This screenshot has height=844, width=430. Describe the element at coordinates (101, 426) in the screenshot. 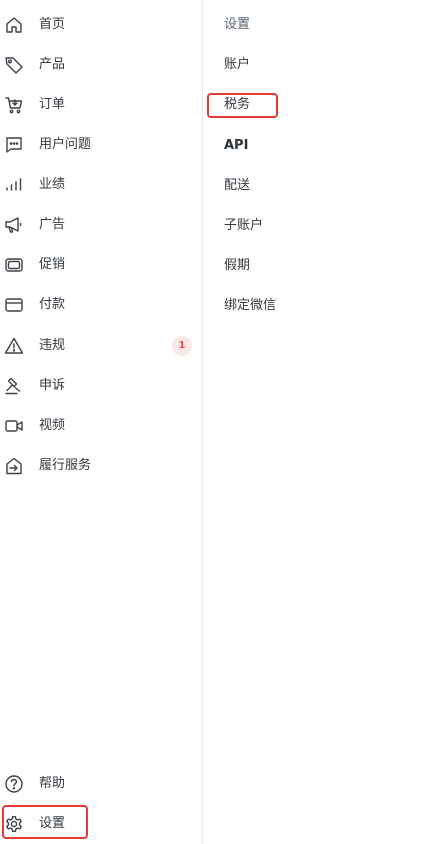

I see `sidebar-item-videos: 视频` at that location.